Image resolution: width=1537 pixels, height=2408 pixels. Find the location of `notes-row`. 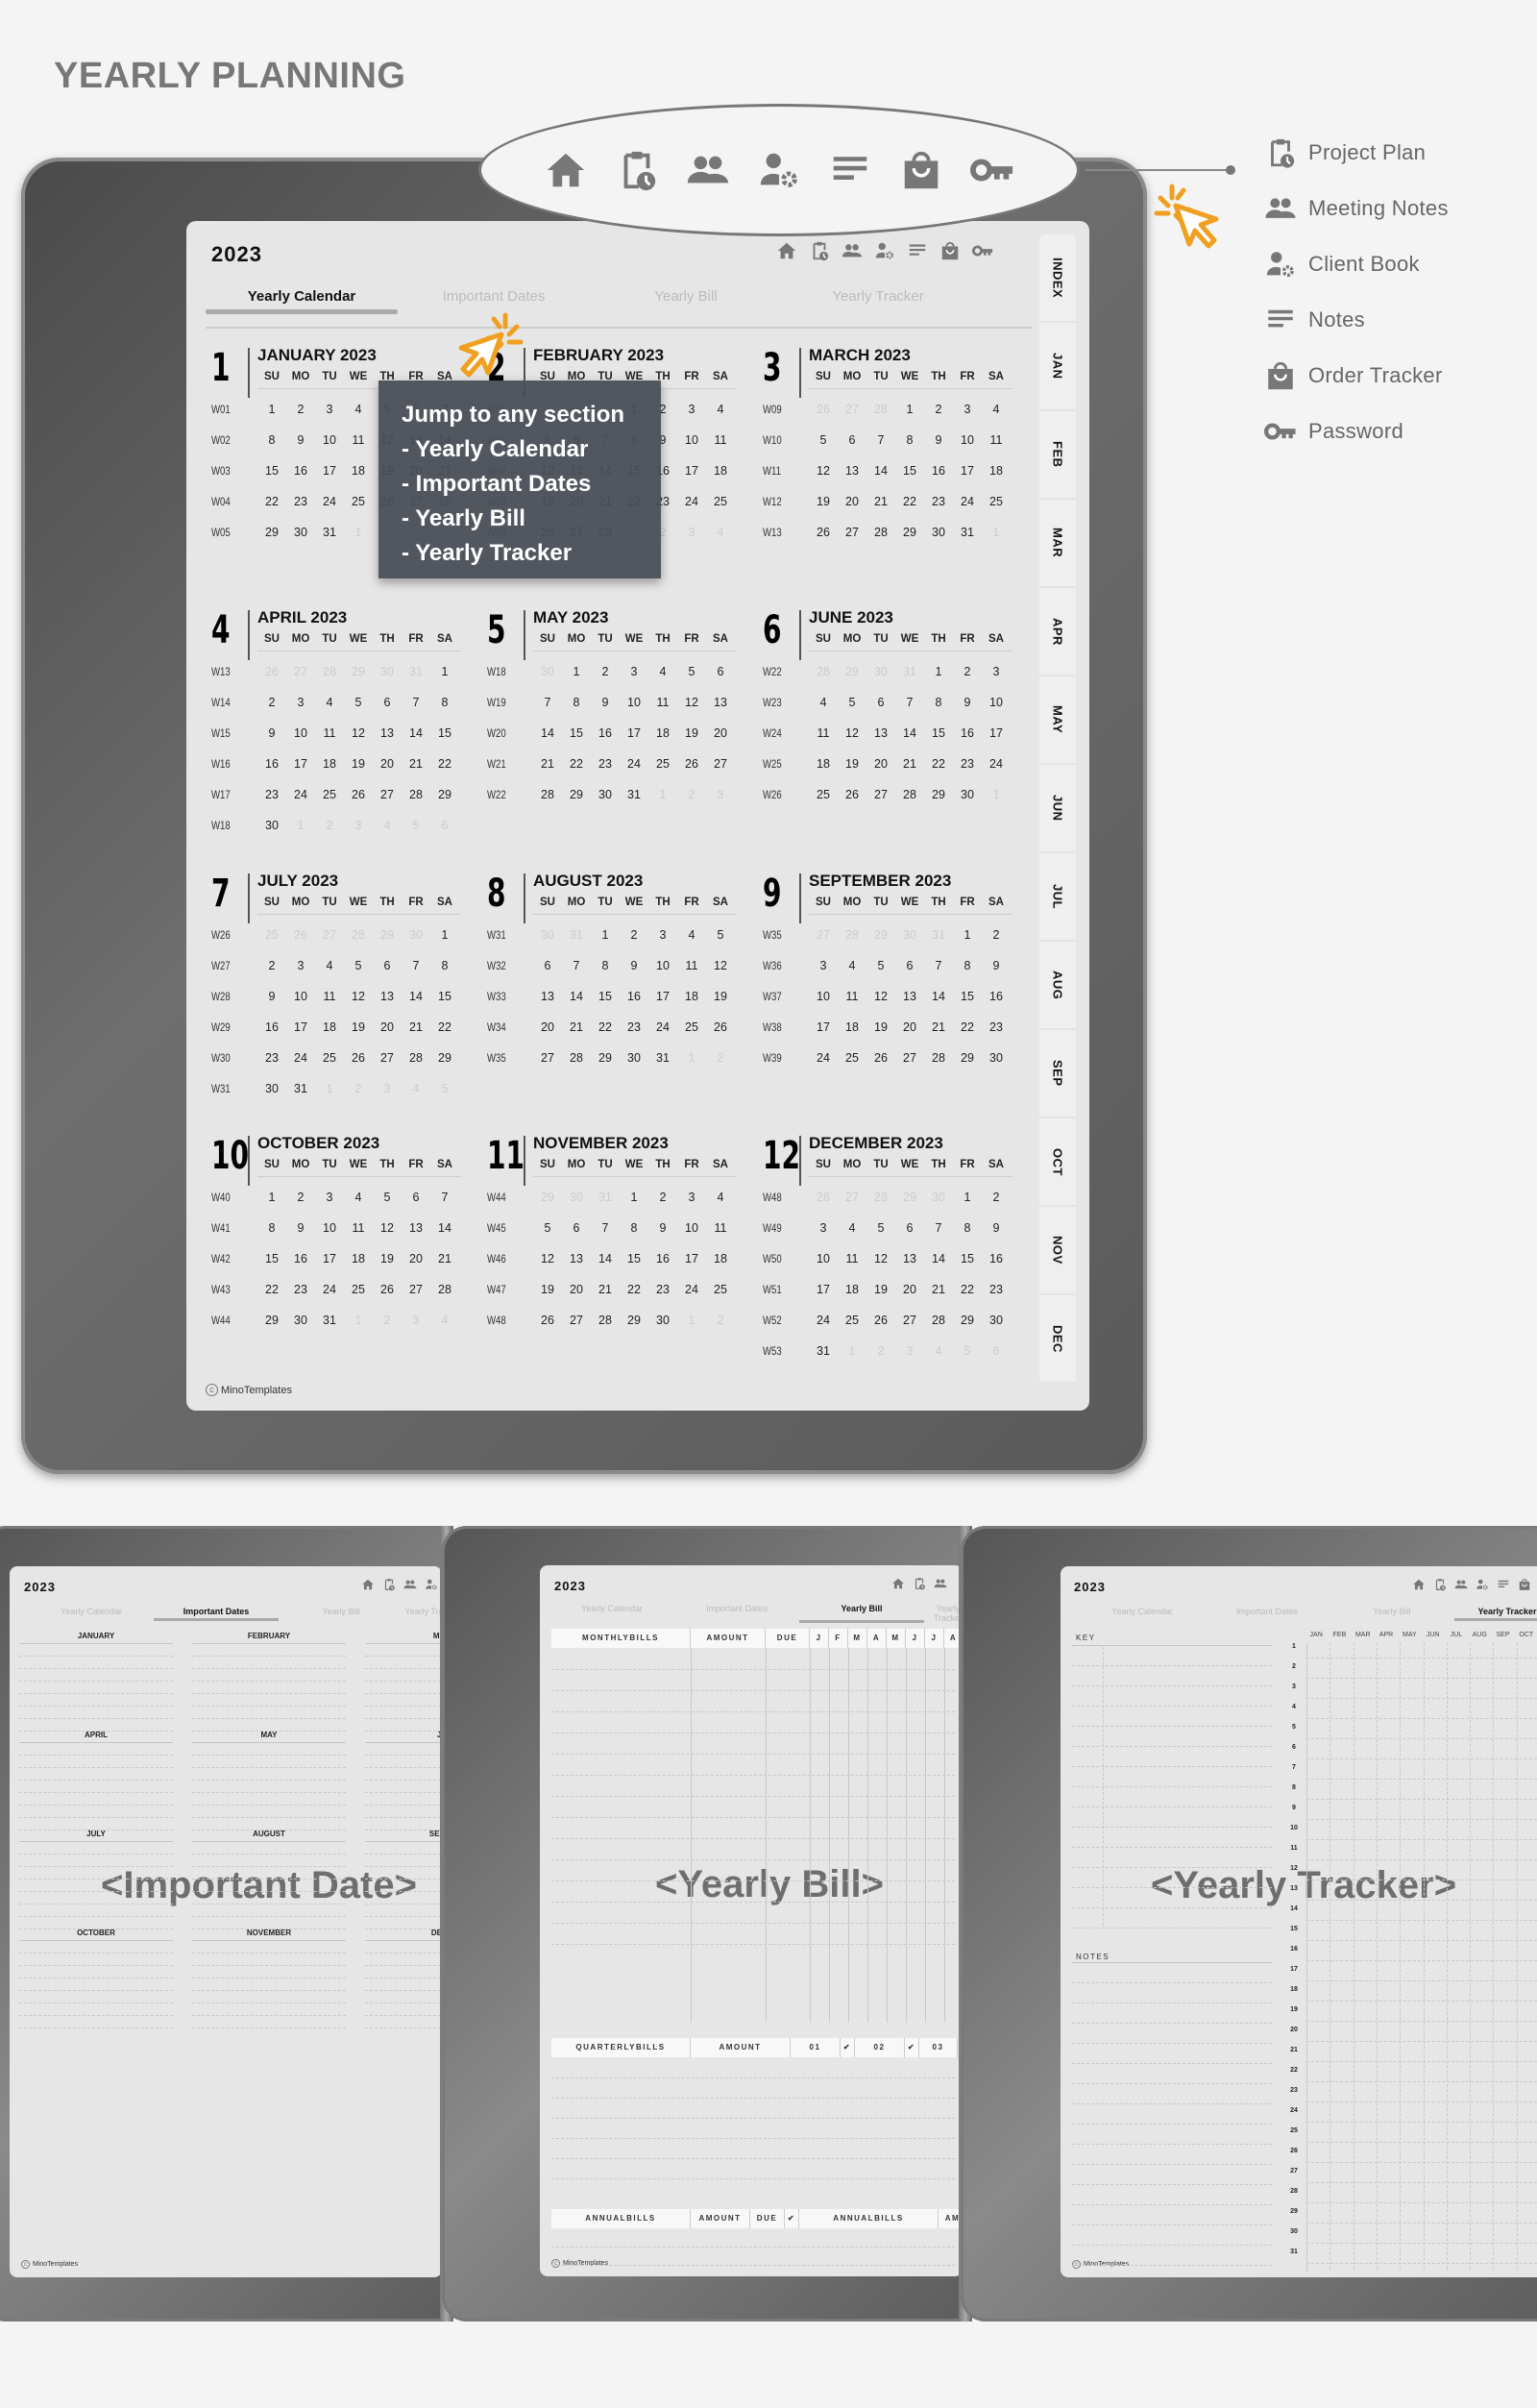

notes-row is located at coordinates (1172, 2184).